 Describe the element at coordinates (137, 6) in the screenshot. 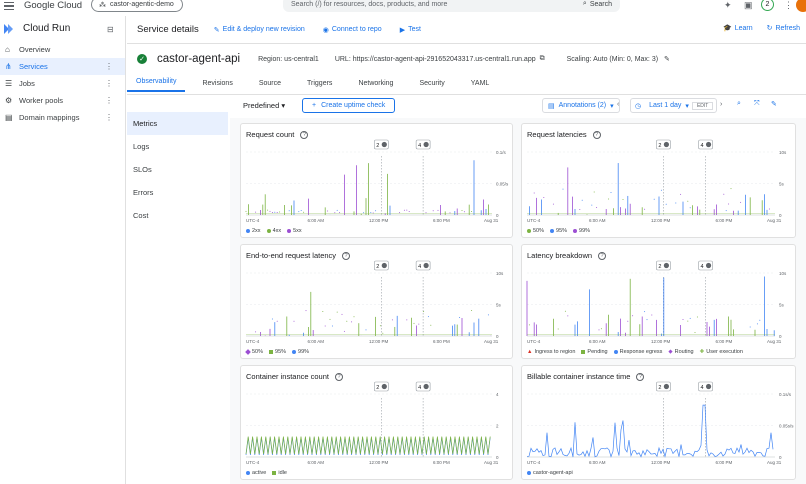

I see `project-picker: ⁂ castor-agentic-demo` at that location.